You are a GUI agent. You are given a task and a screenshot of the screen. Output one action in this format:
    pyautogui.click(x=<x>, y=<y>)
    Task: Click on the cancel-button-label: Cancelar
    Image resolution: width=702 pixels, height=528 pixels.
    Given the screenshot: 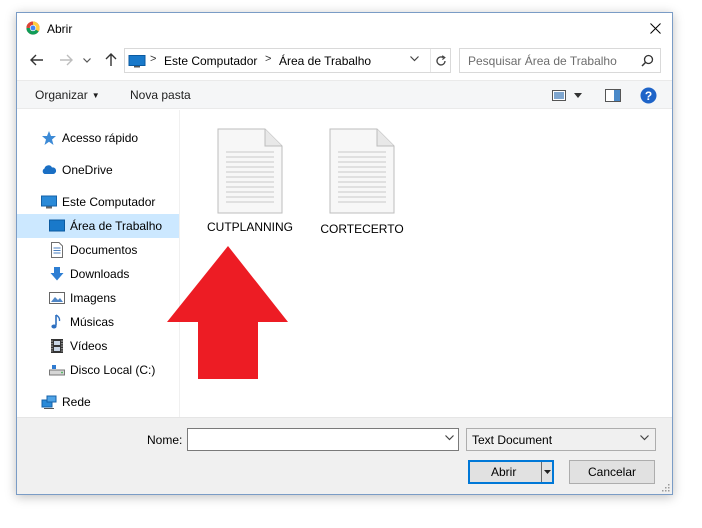 What is the action you would take?
    pyautogui.click(x=612, y=472)
    